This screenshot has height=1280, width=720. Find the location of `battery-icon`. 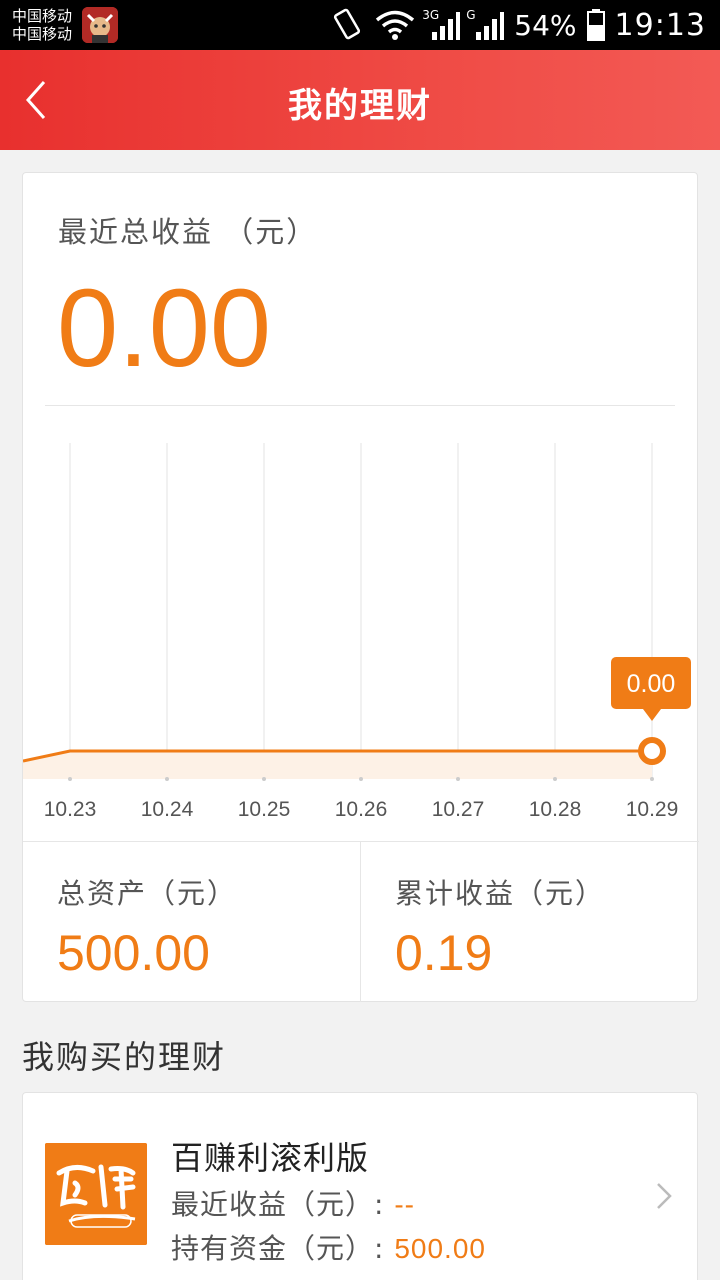

battery-icon is located at coordinates (595, 25).